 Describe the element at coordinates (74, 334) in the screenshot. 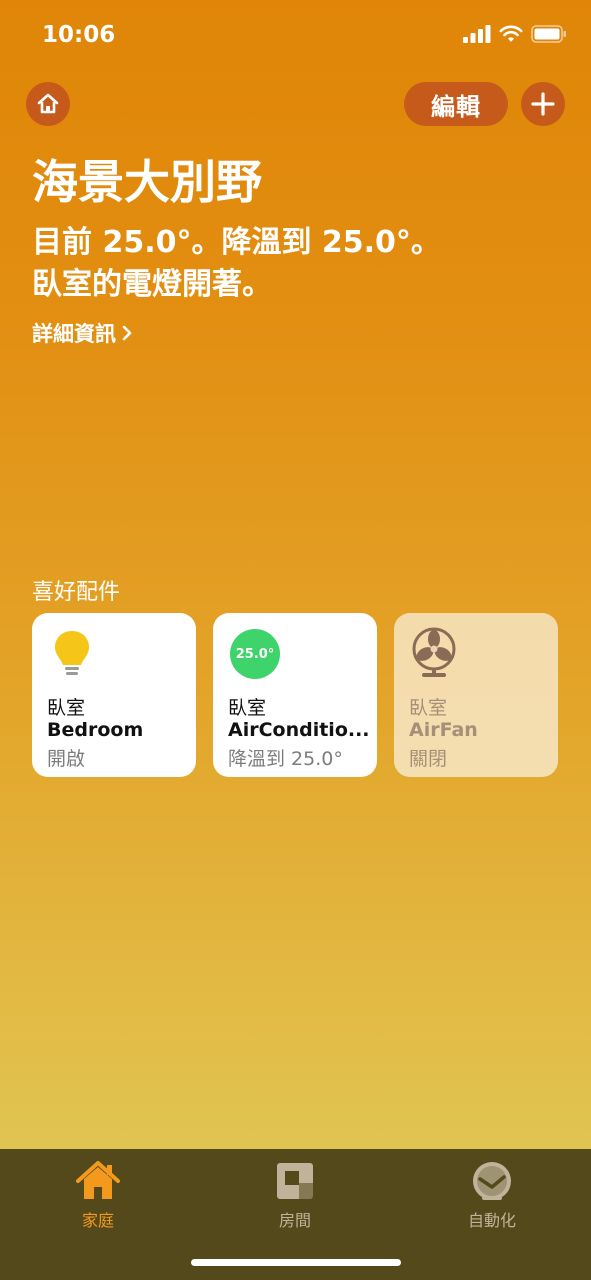

I see `details-link-label: 詳細資訊` at that location.